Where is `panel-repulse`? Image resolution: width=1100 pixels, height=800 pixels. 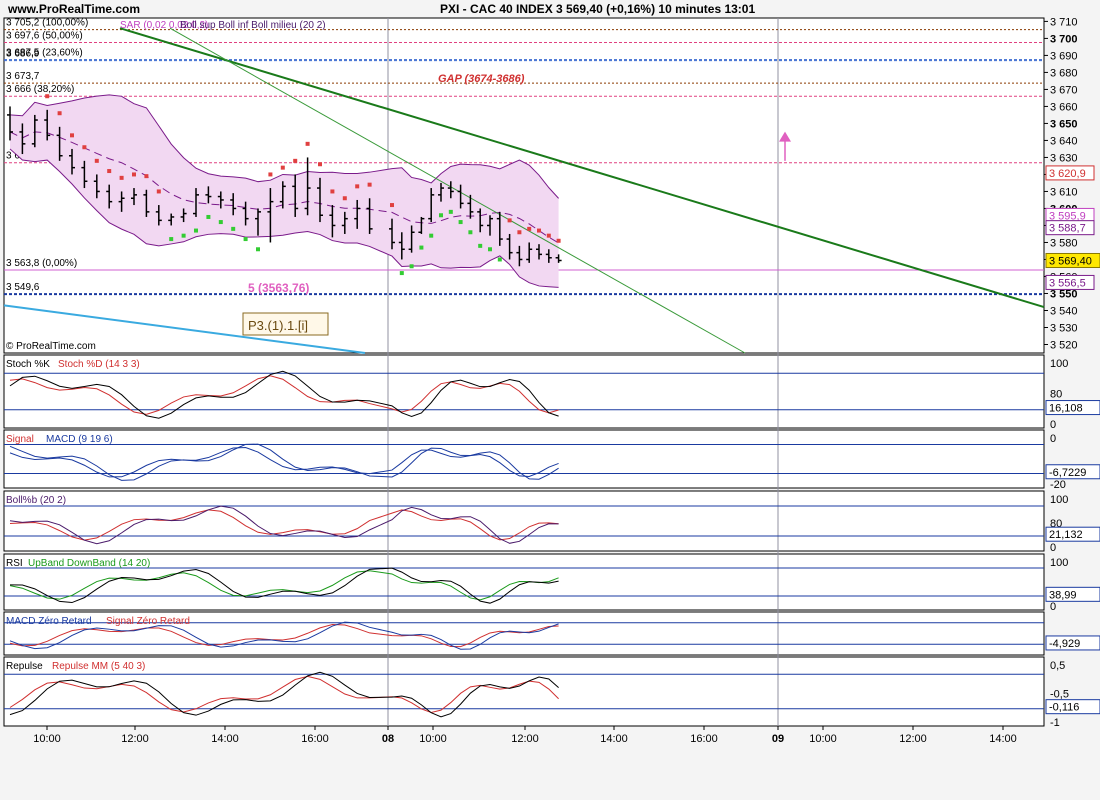
panel-repulse is located at coordinates (524, 691).